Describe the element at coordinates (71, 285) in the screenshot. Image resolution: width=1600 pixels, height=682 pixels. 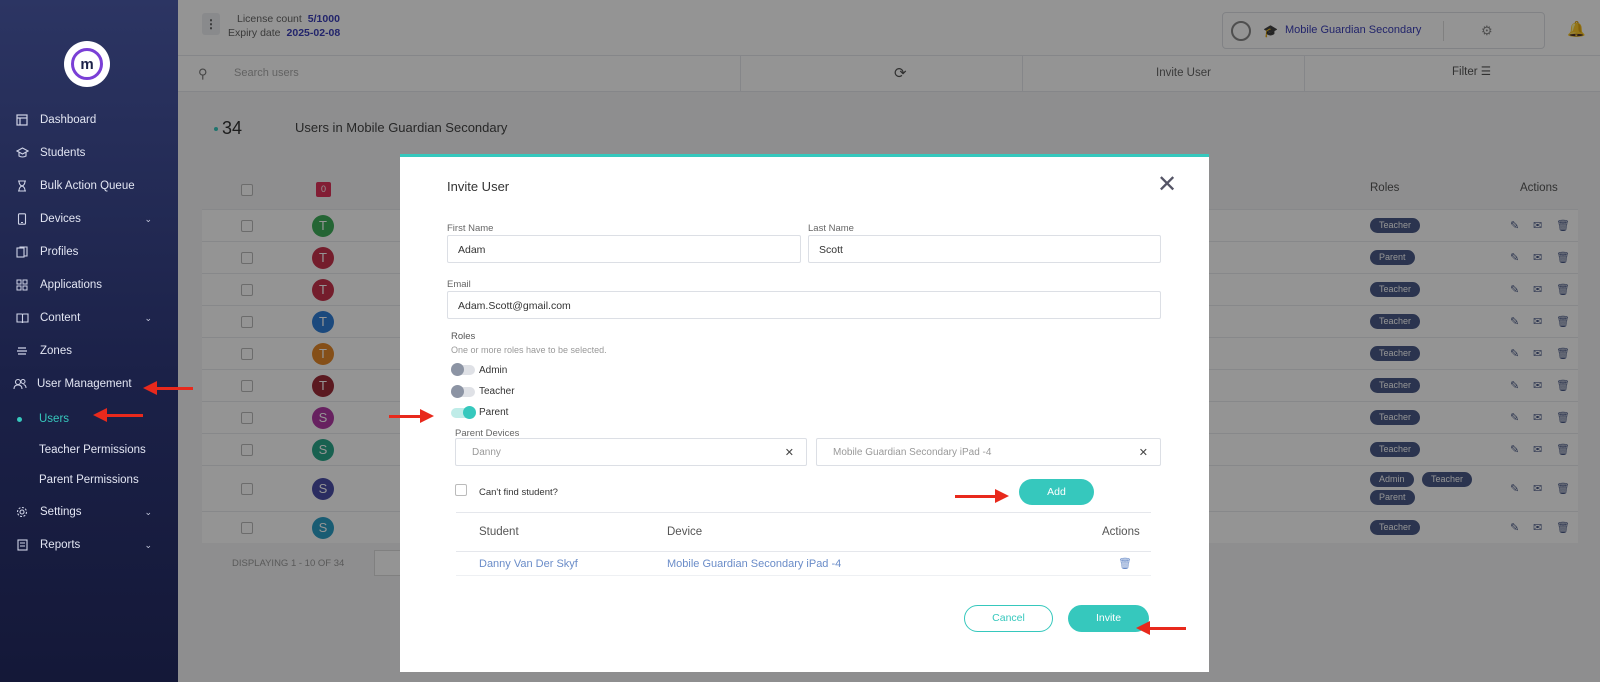
I see `sidebar-item-label: Applications` at that location.